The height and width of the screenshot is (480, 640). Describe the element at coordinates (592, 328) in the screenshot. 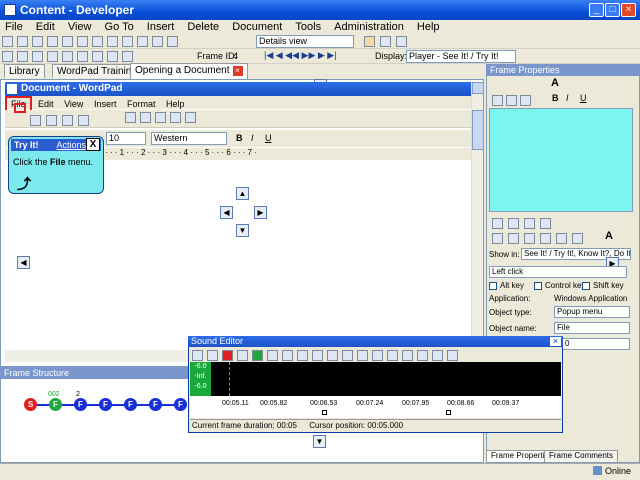

I see `object-name-input: File` at that location.